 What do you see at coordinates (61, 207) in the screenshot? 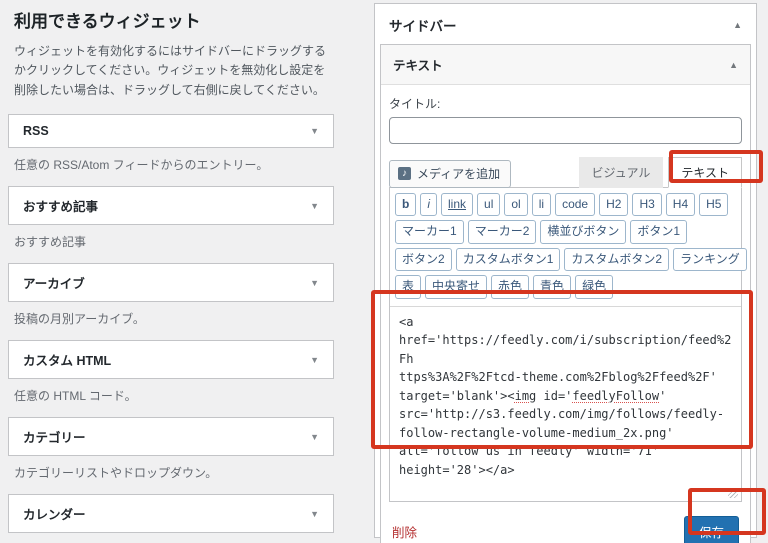
I see `widget-title: おすすめ記事` at bounding box center [61, 207].